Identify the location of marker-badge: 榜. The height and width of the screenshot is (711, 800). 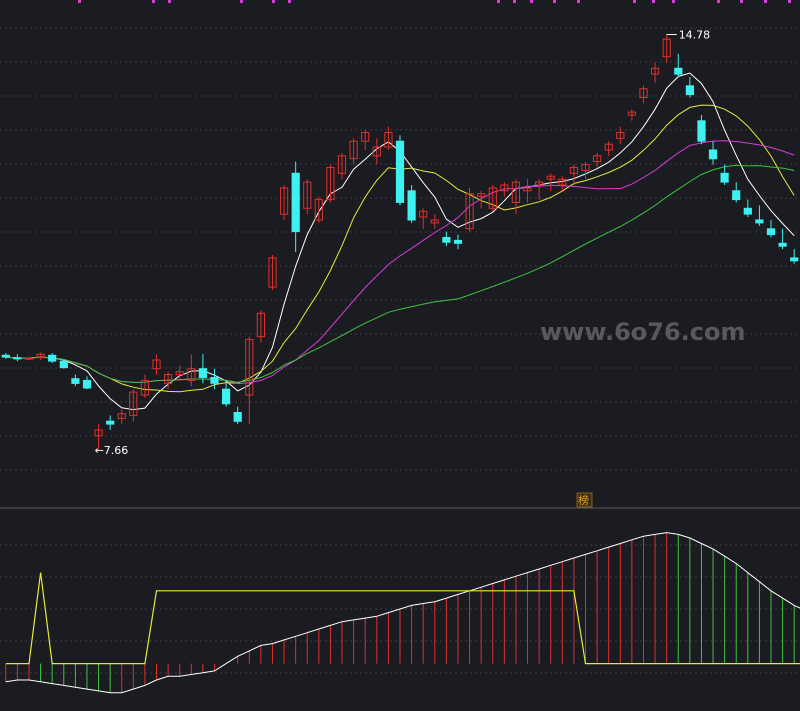
(584, 500).